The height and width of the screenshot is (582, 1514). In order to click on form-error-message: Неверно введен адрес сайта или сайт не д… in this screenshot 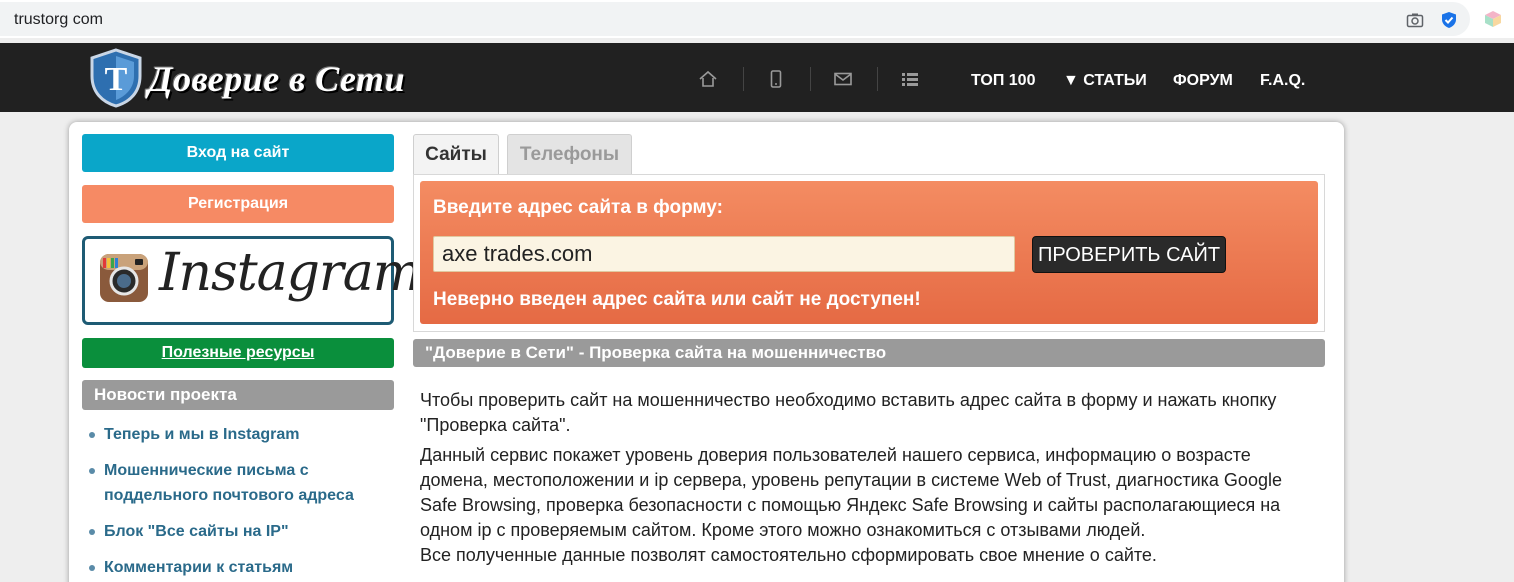, I will do `click(677, 299)`.